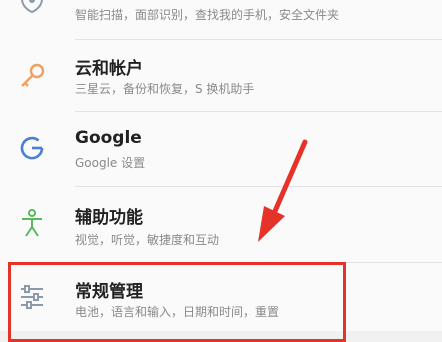  What do you see at coordinates (283, 190) in the screenshot?
I see `annotation-arrow-icon` at bounding box center [283, 190].